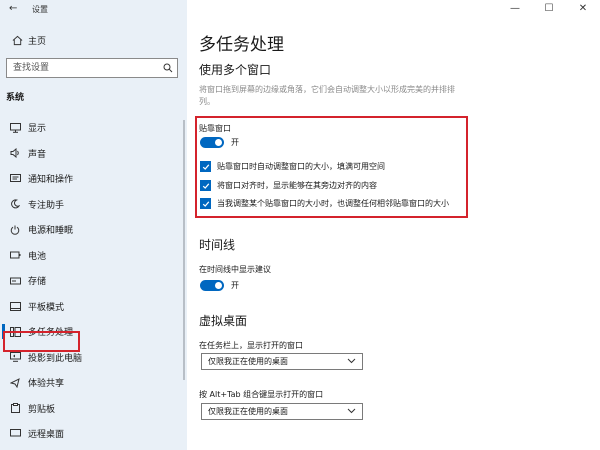  What do you see at coordinates (583, 8) in the screenshot?
I see `close-button: ✕` at bounding box center [583, 8].